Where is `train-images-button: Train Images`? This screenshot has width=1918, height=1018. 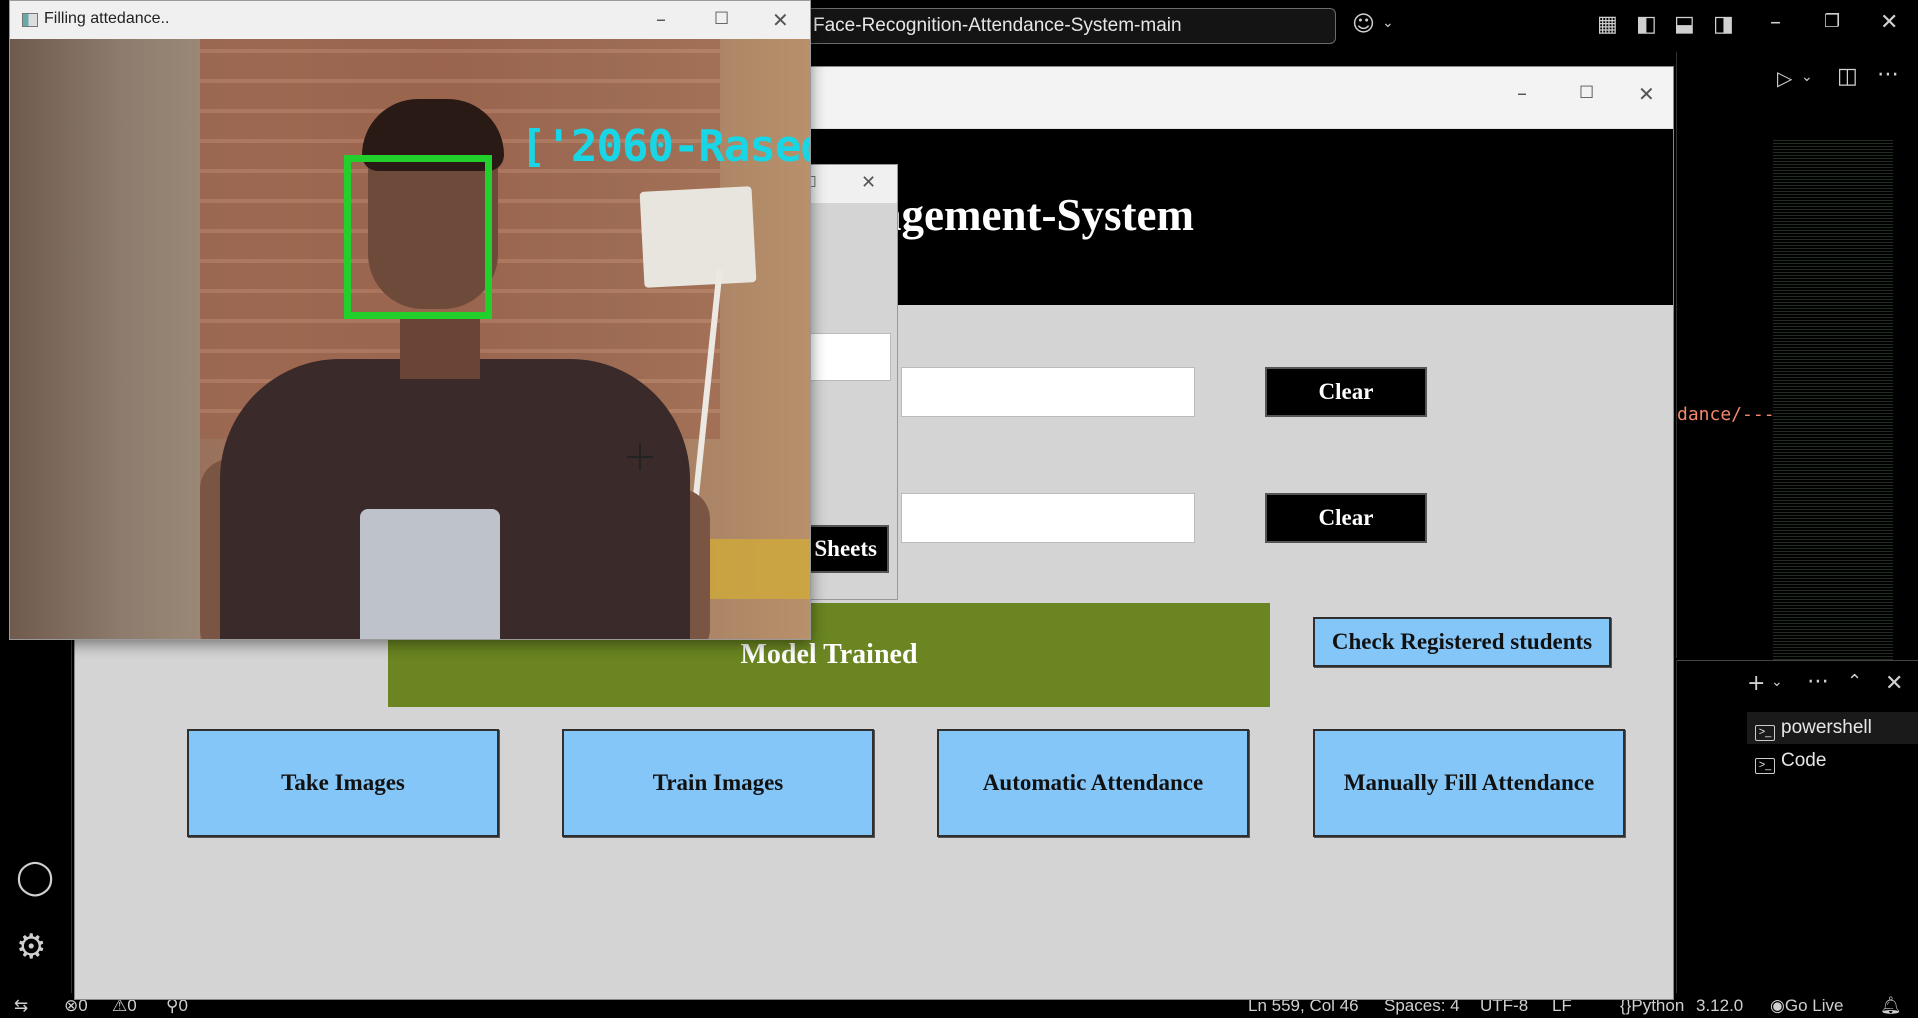 train-images-button: Train Images is located at coordinates (718, 783).